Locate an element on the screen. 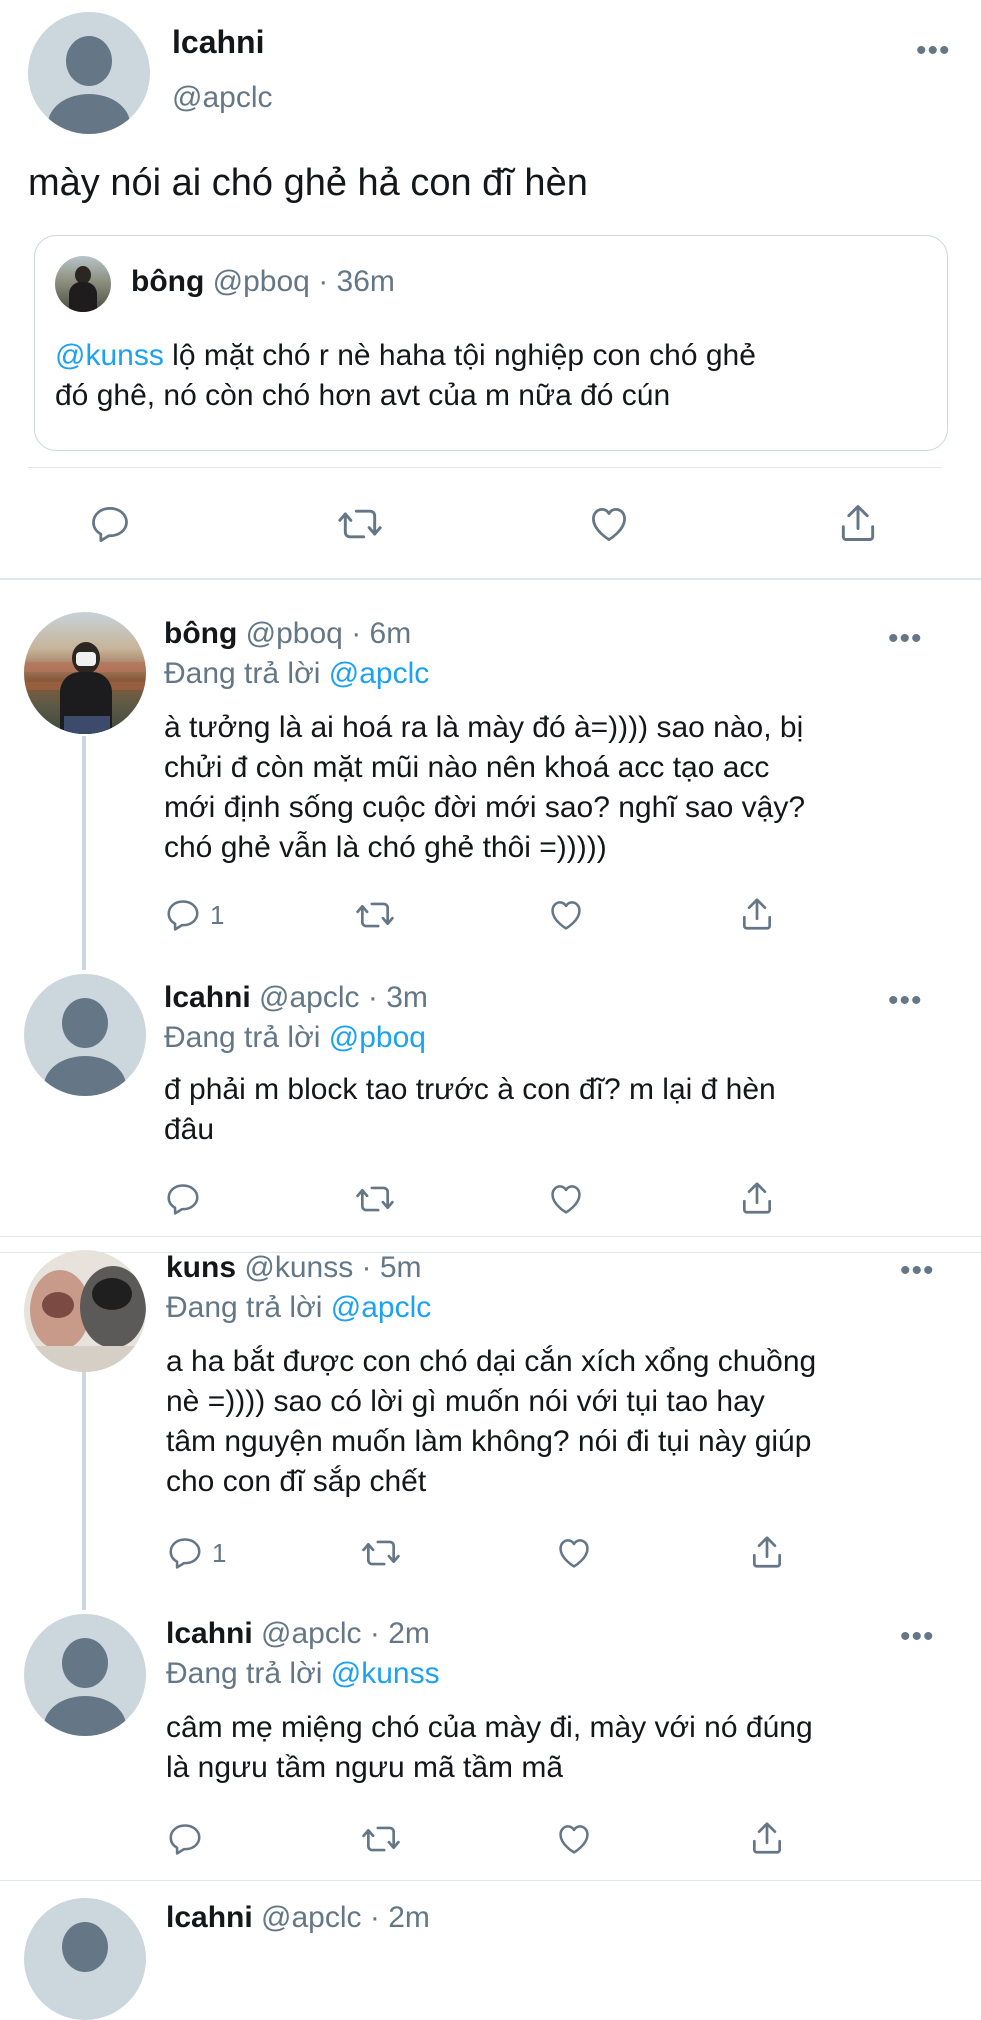 The height and width of the screenshot is (2020, 981). user-handle: @kunss is located at coordinates (298, 1267).